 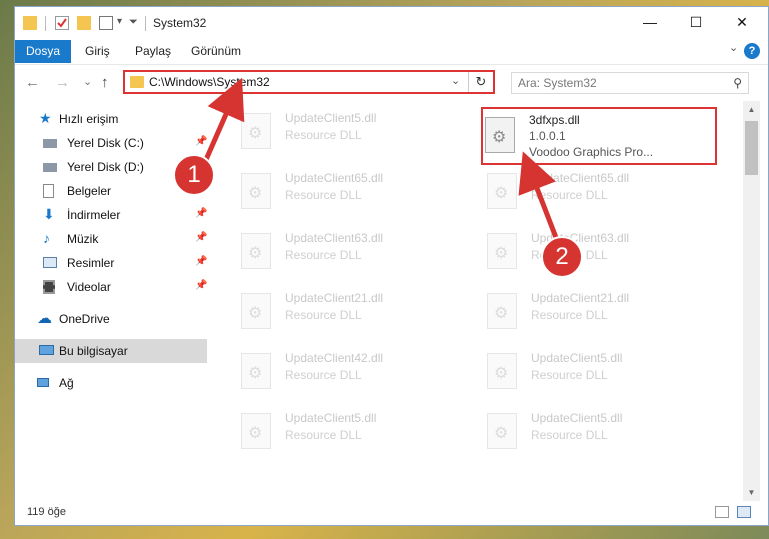 What do you see at coordinates (737, 83) in the screenshot?
I see `search-icon: ⚲` at bounding box center [737, 83].